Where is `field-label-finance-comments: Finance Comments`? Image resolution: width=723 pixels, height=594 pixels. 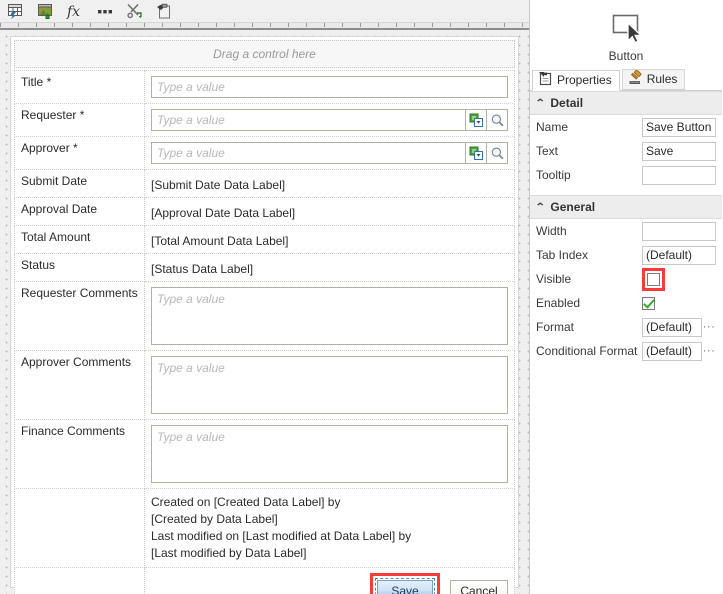
field-label-finance-comments: Finance Comments is located at coordinates (79, 454).